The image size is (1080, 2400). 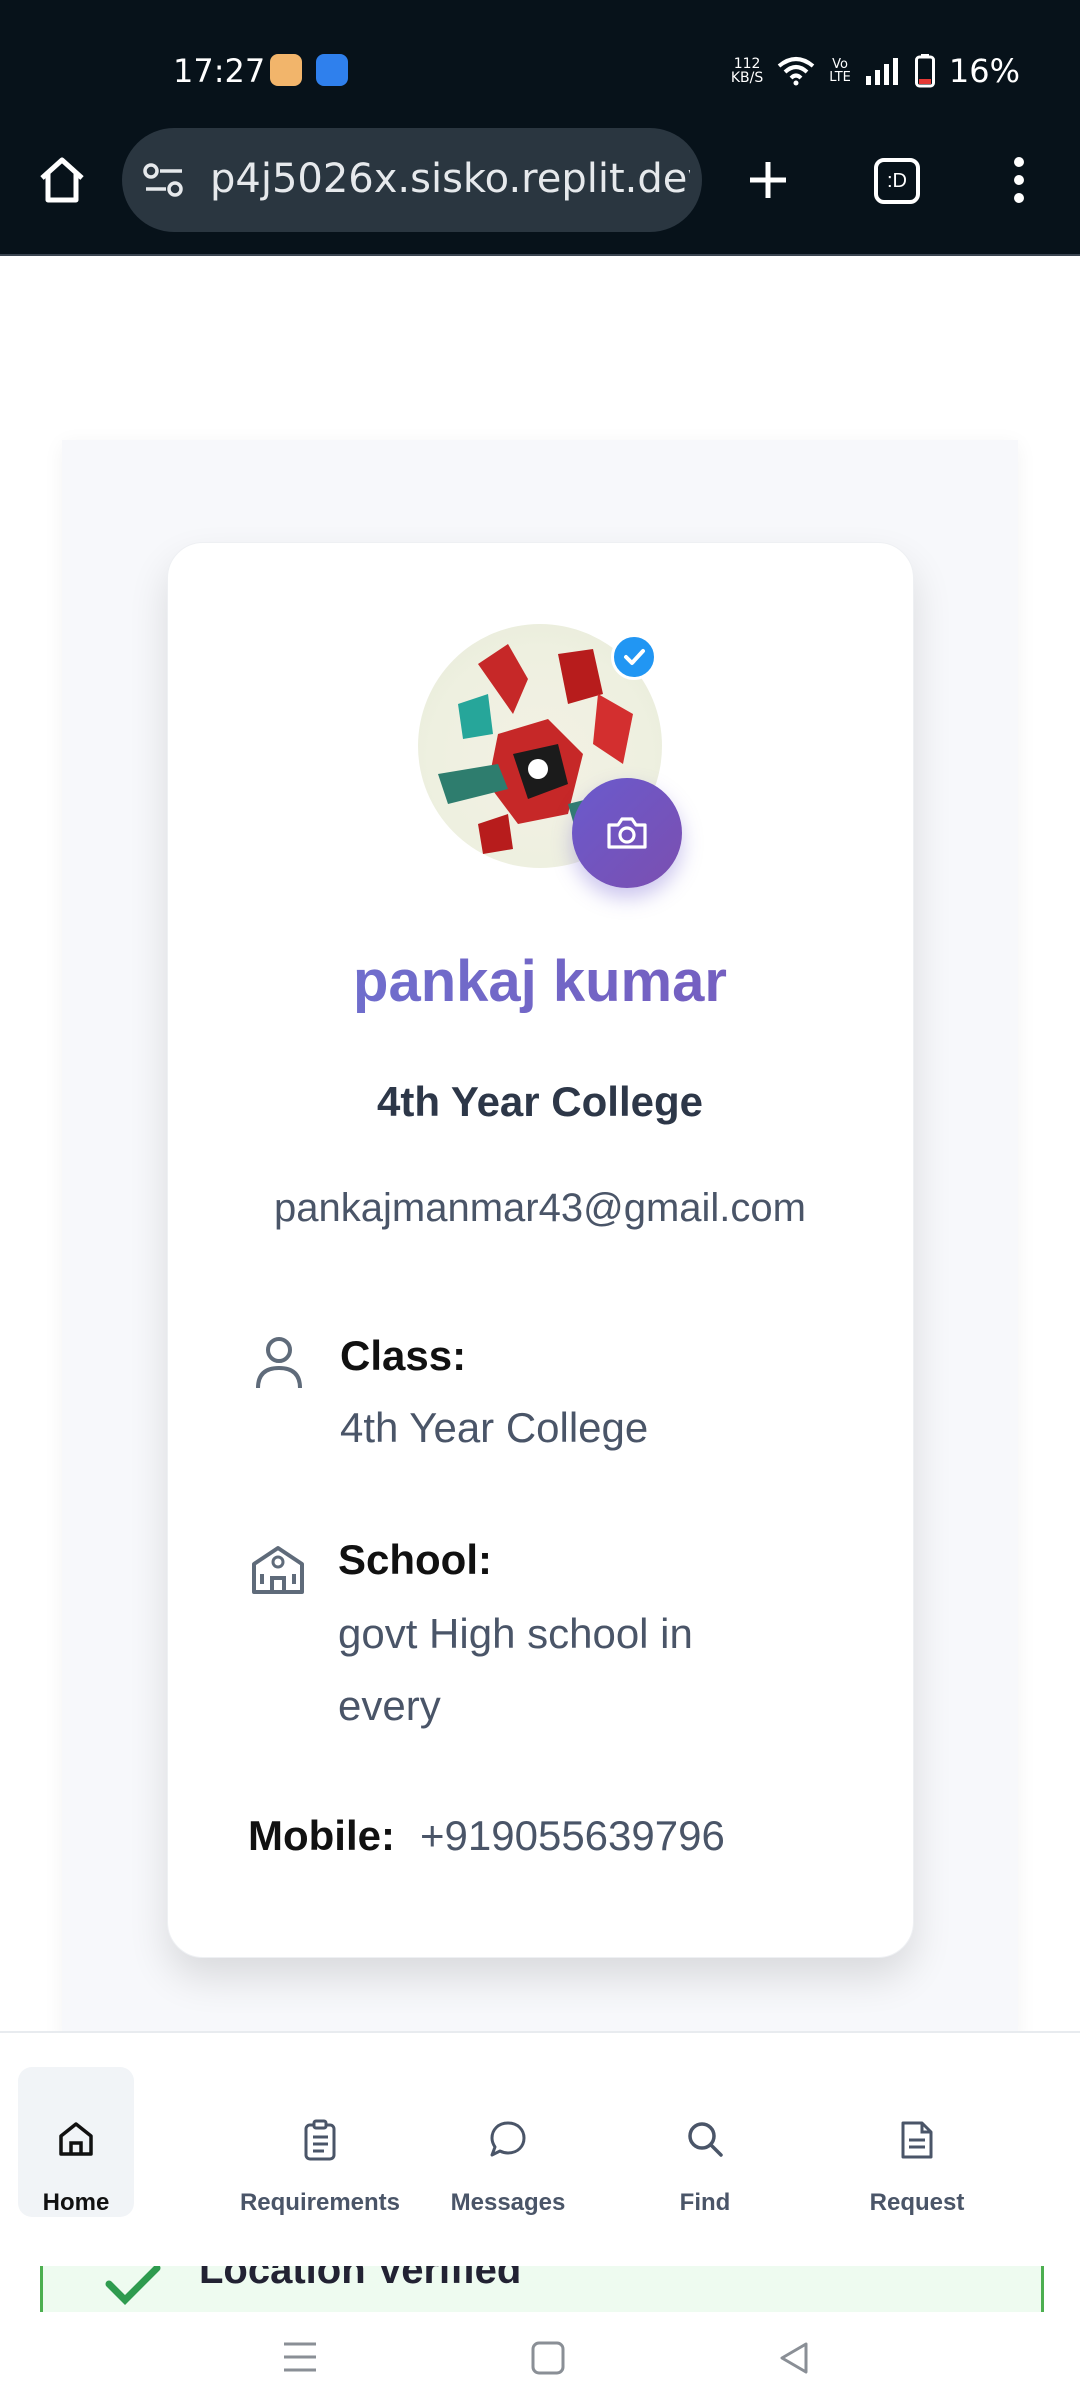 I want to click on nav-label-home: Home, so click(x=76, y=2202).